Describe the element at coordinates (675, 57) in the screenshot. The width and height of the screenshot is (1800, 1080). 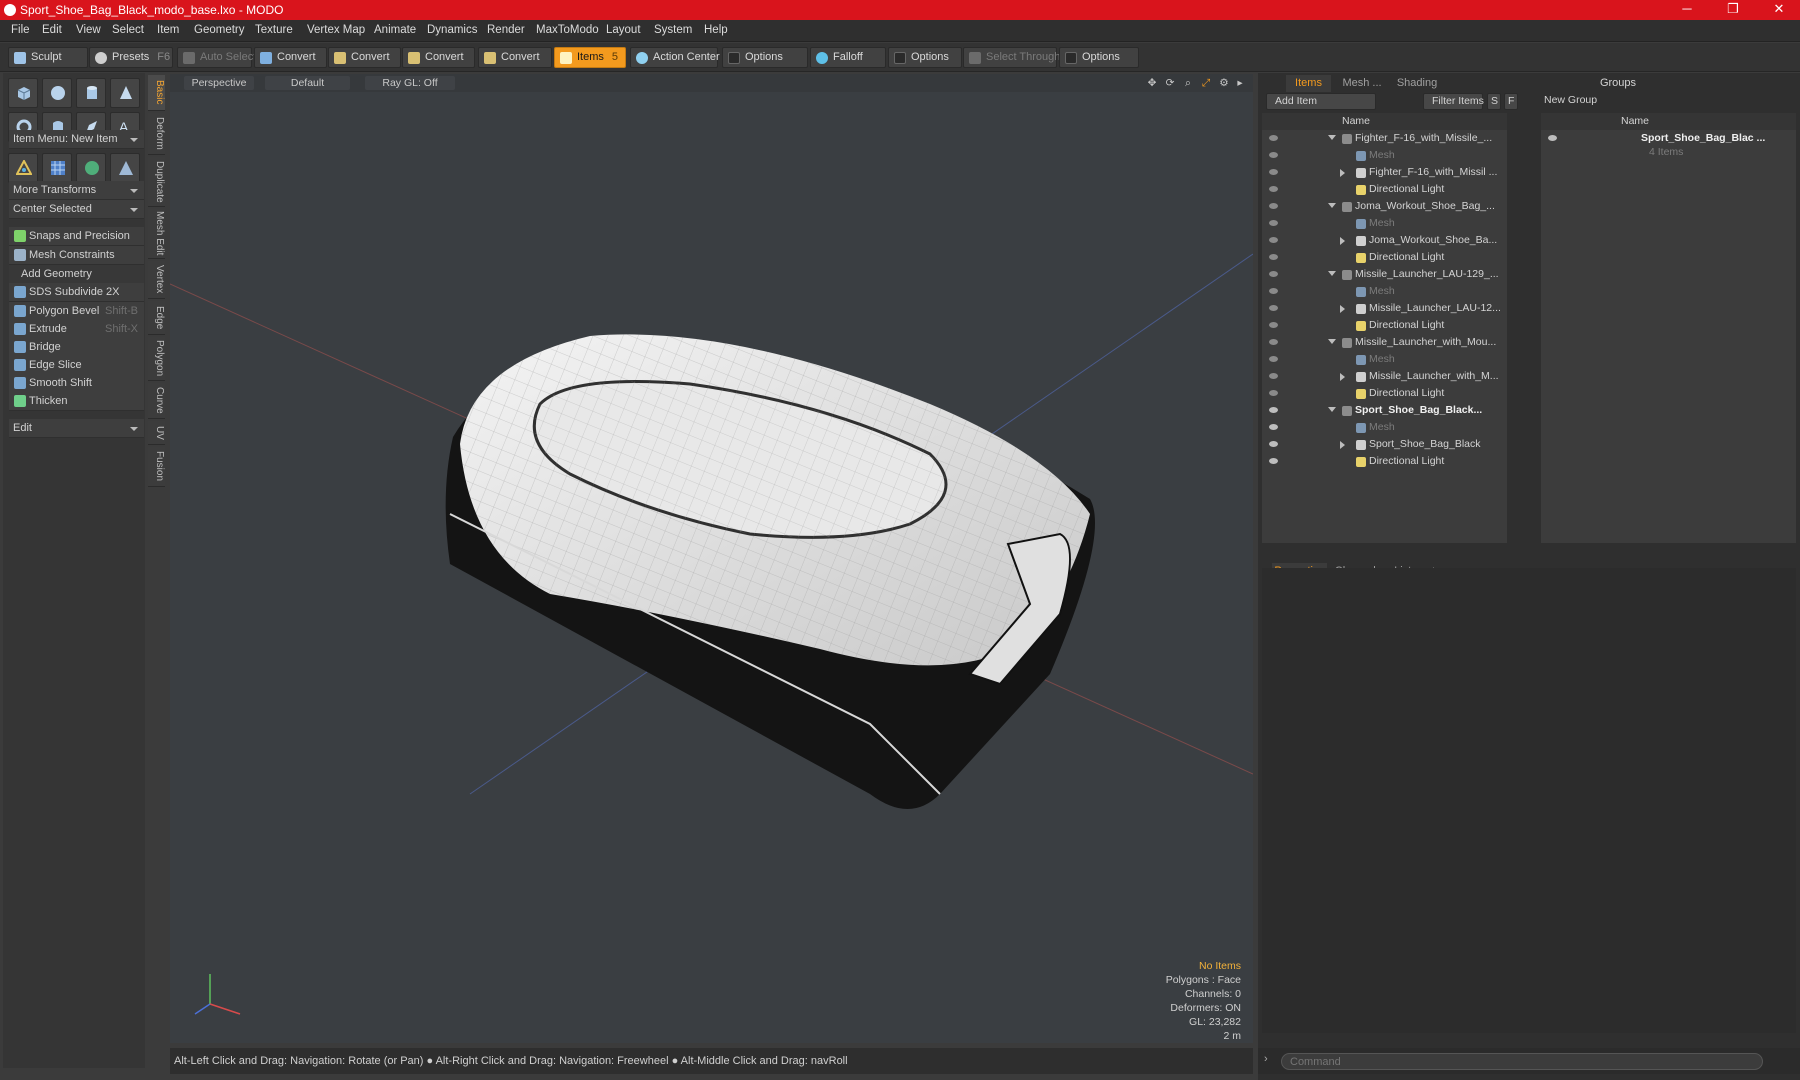
I see `action-center-button: Action Center` at that location.